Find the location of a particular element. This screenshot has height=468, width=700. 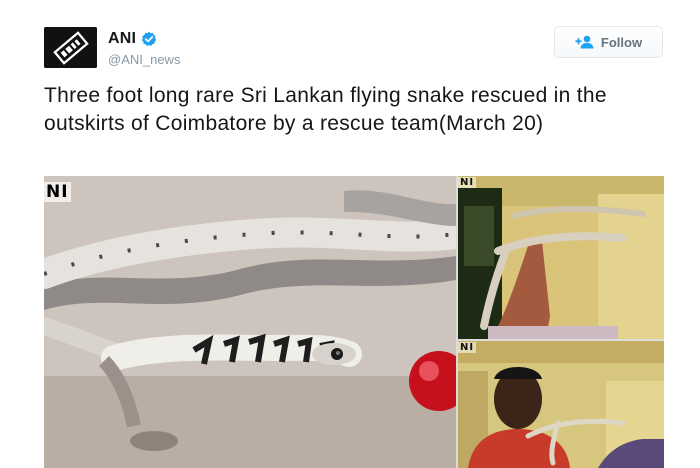

follow-button: Follow is located at coordinates (608, 42).